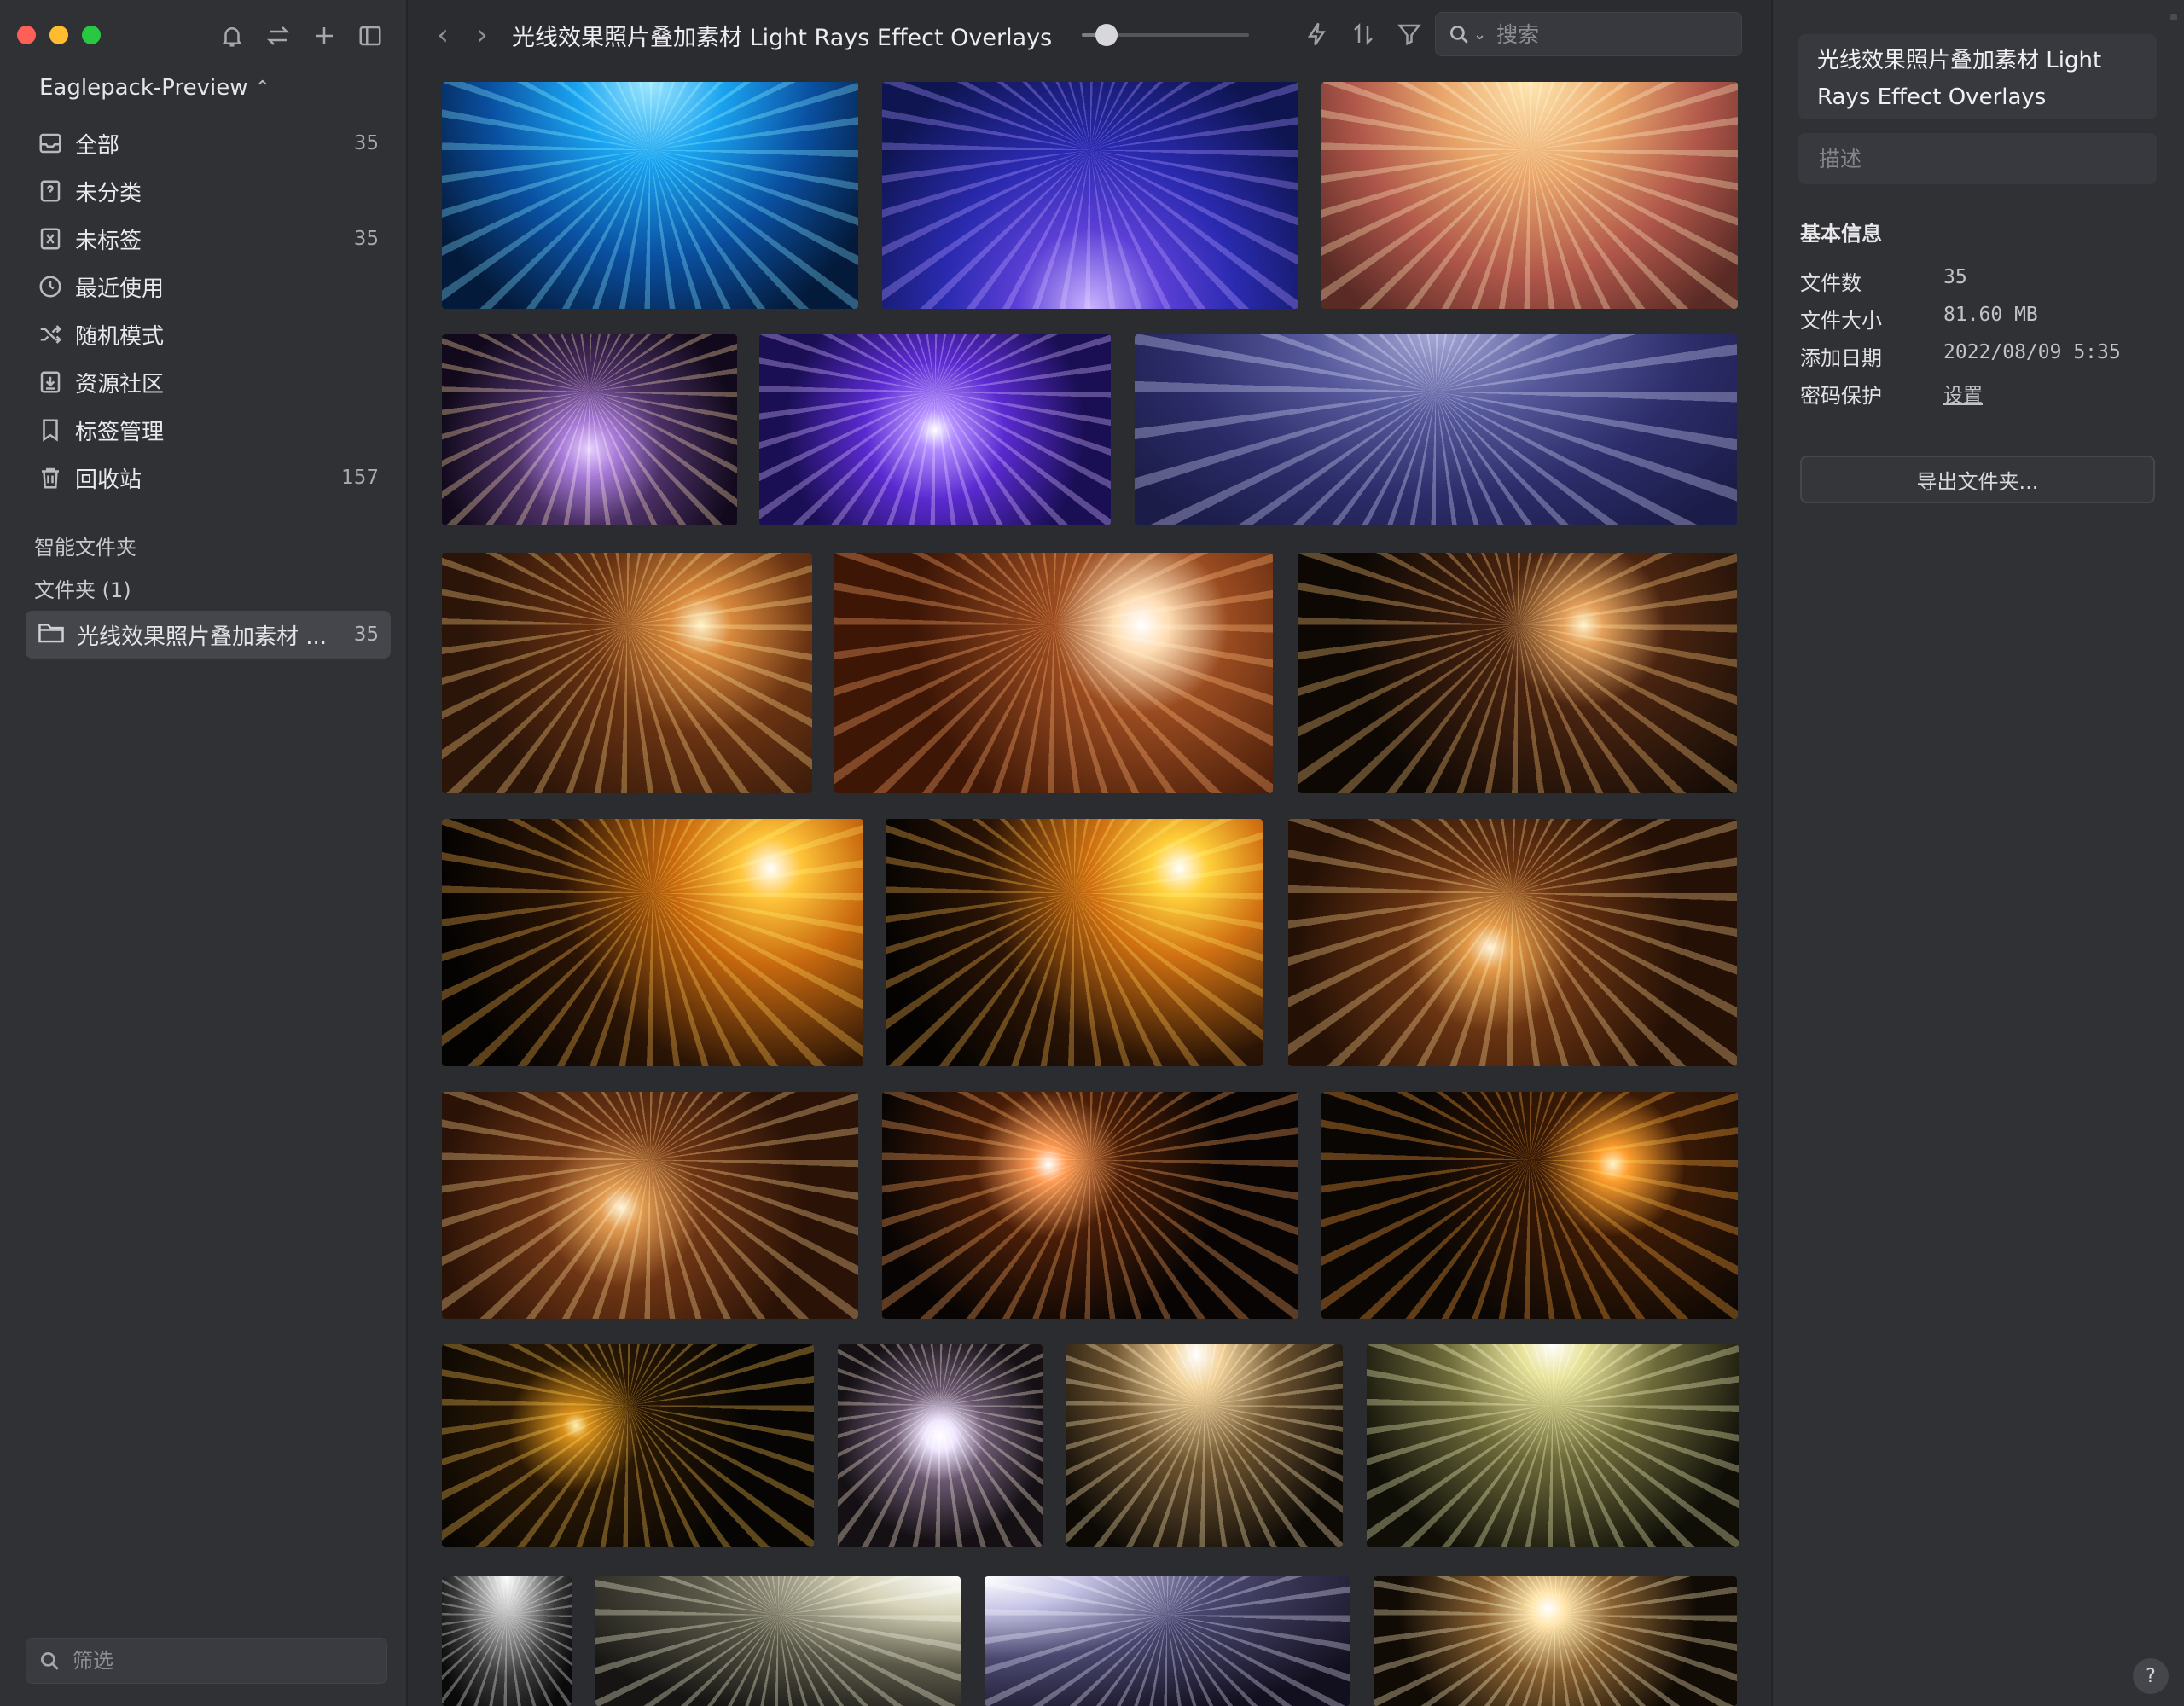  What do you see at coordinates (51, 382) in the screenshot?
I see `download-box-icon` at bounding box center [51, 382].